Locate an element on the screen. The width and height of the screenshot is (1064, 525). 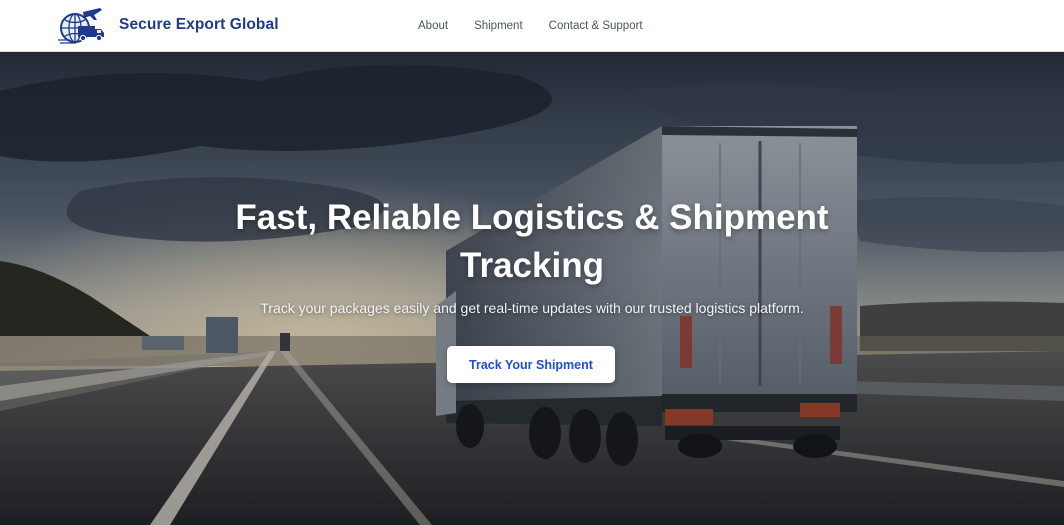
nav-contact-support-link: Contact & Support is located at coordinates (596, 26).